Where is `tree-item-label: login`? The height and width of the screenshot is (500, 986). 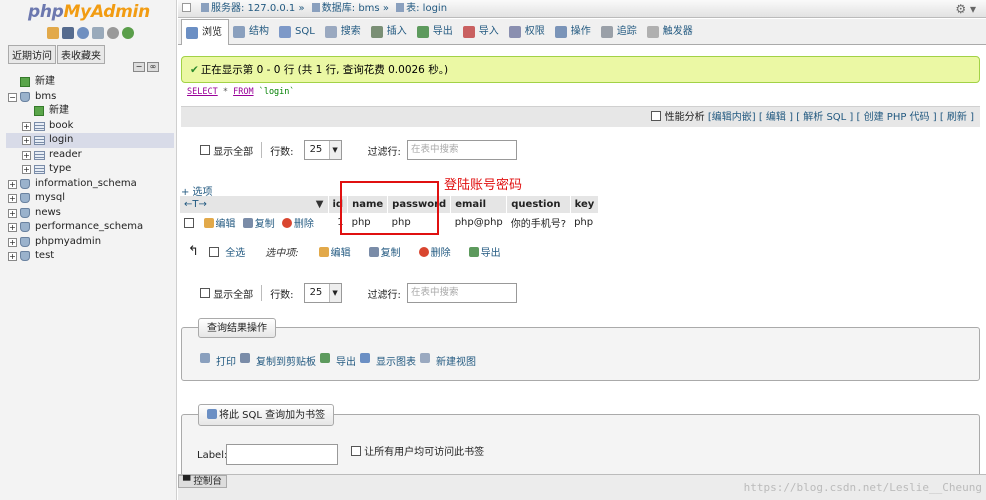 tree-item-label: login is located at coordinates (61, 139).